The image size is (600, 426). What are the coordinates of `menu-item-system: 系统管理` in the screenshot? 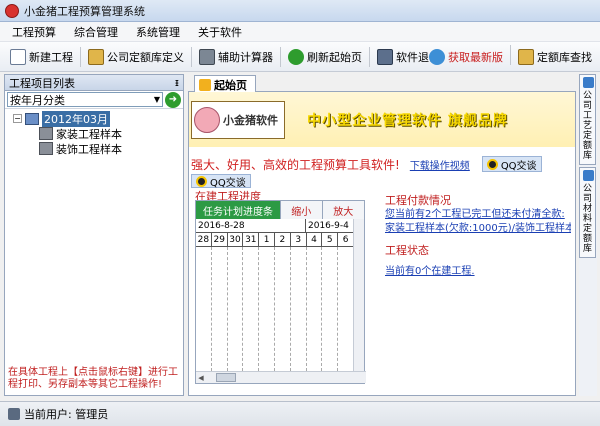 It's located at (158, 32).